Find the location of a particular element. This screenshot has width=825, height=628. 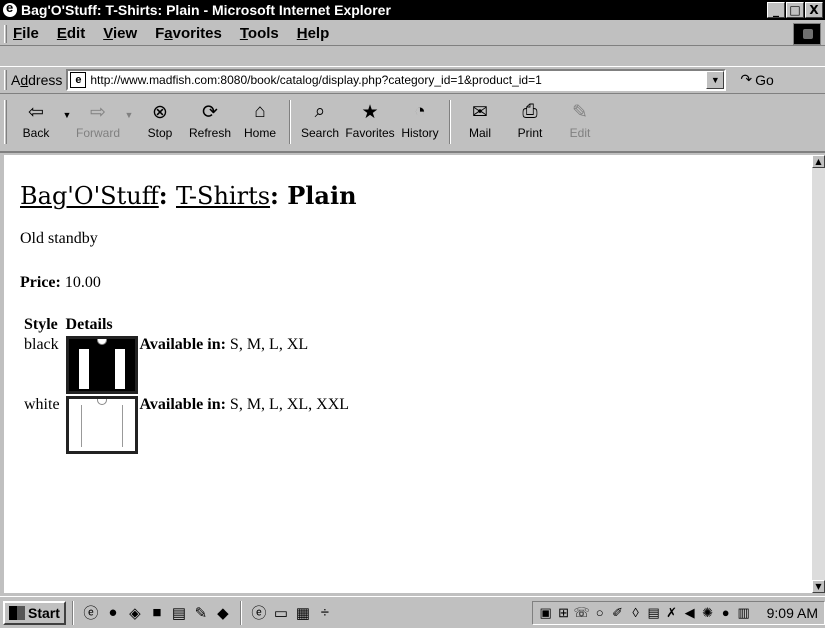

details-cell: Available in: S, M, L, XL, XXL is located at coordinates (207, 425).